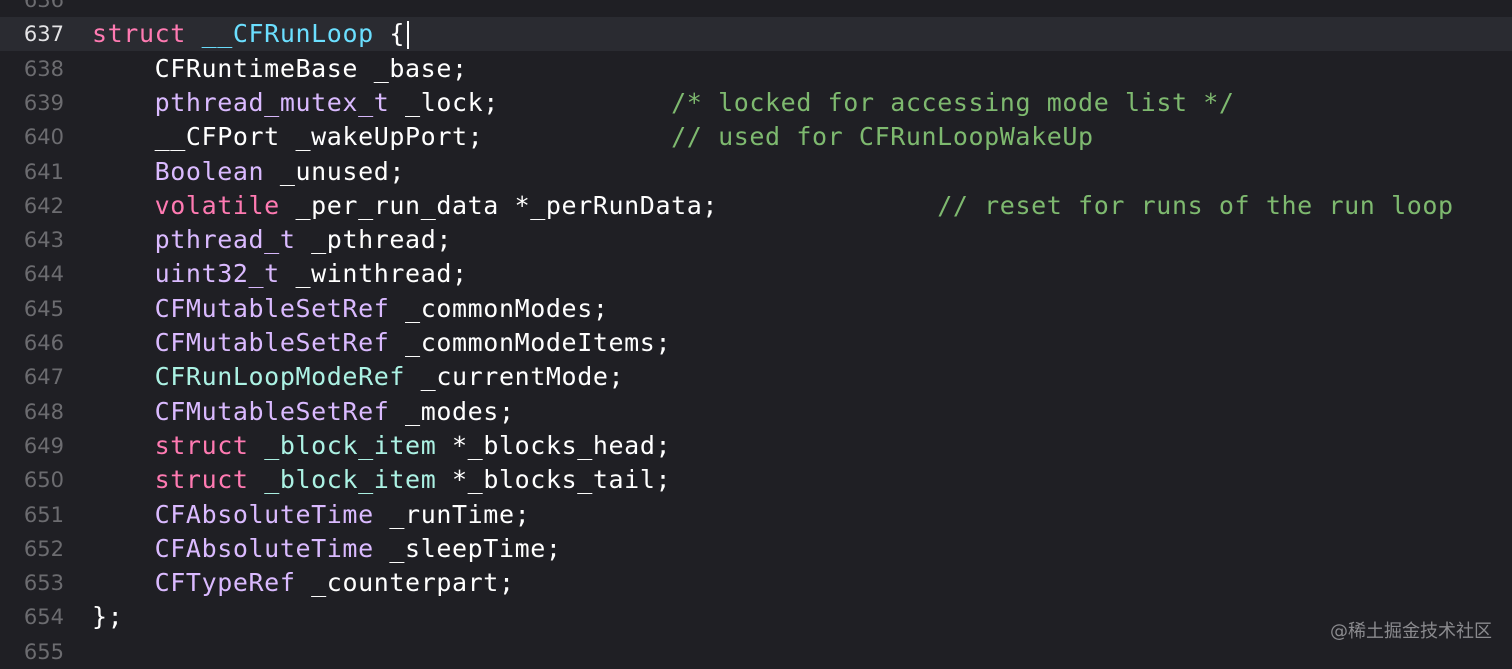 The width and height of the screenshot is (1512, 669). I want to click on code-text: Boolean _unused;, so click(248, 172).